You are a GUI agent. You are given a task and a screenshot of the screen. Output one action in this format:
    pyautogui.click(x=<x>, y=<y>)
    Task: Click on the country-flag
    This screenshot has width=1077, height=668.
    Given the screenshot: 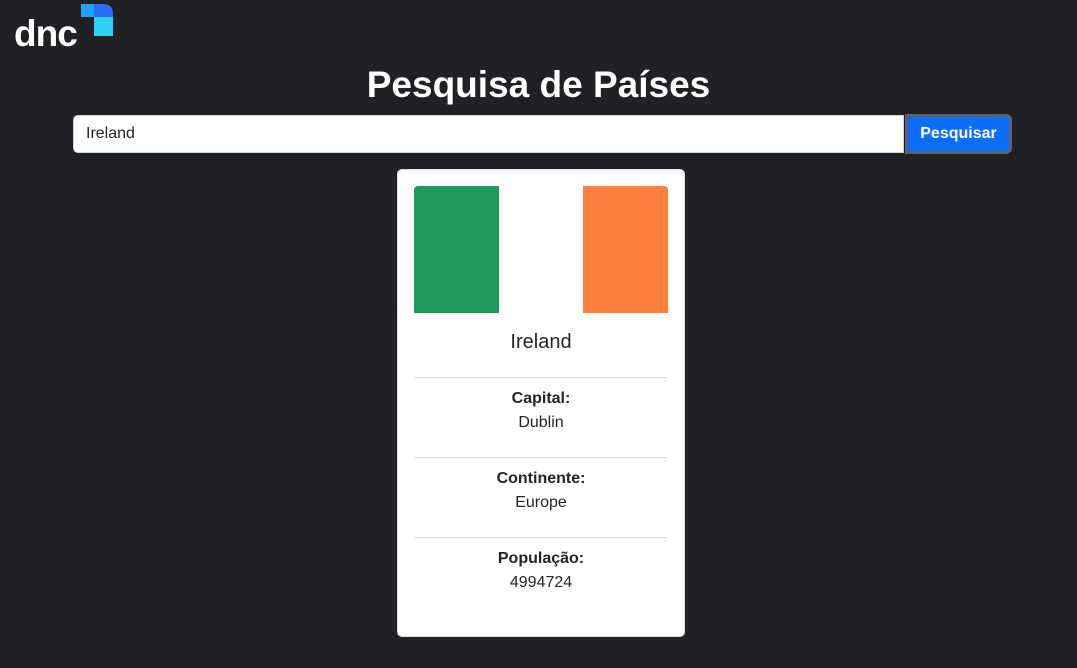 What is the action you would take?
    pyautogui.click(x=541, y=249)
    